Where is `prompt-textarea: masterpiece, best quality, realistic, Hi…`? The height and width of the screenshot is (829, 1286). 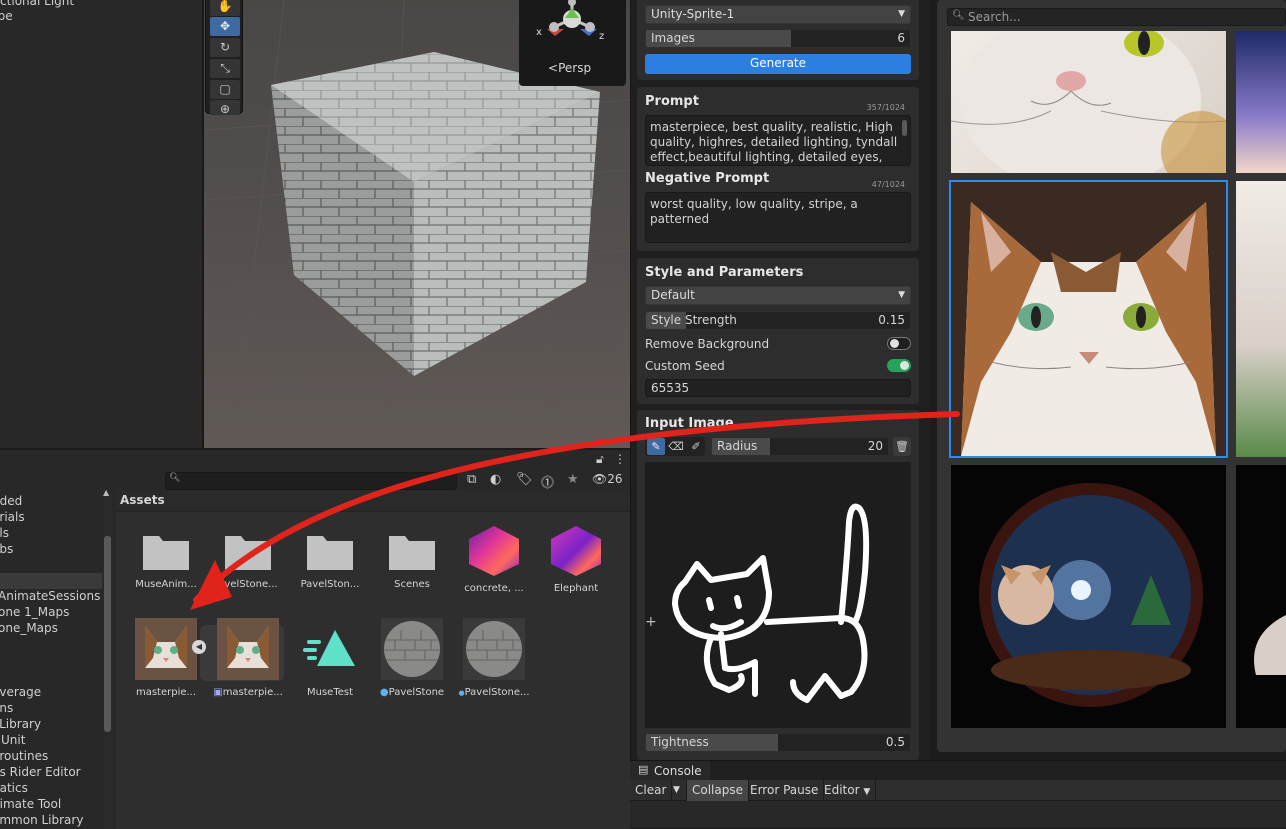 prompt-textarea: masterpiece, best quality, realistic, Hi… is located at coordinates (778, 140).